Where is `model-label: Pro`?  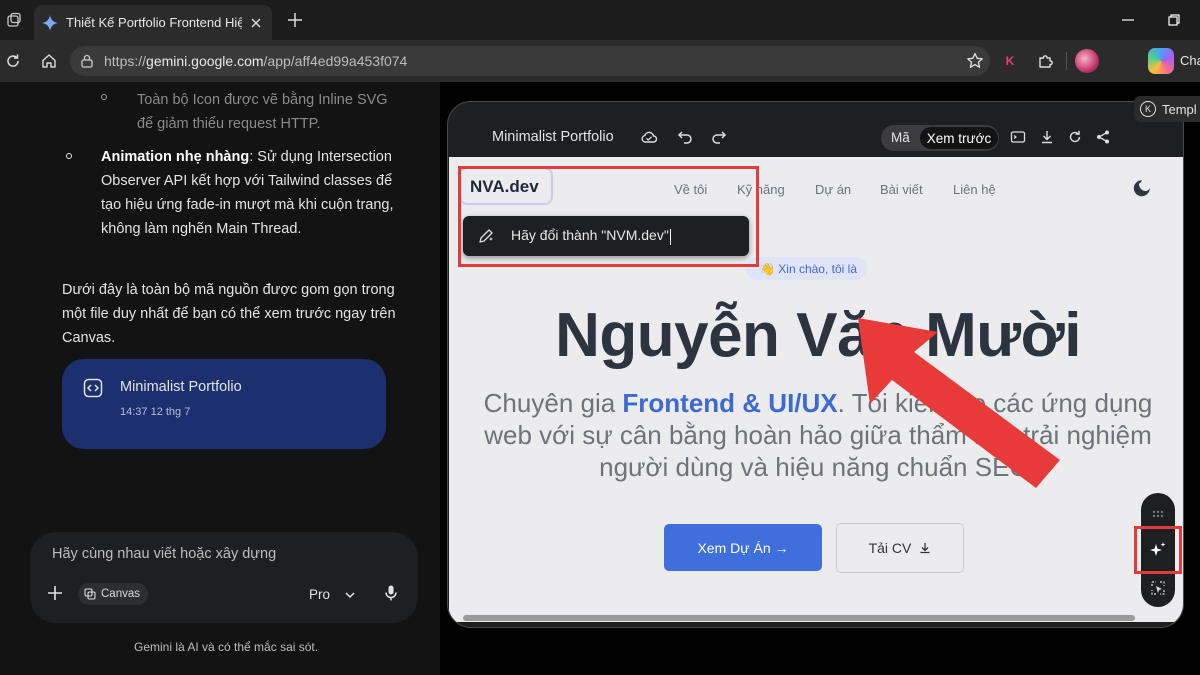
model-label: Pro is located at coordinates (320, 594).